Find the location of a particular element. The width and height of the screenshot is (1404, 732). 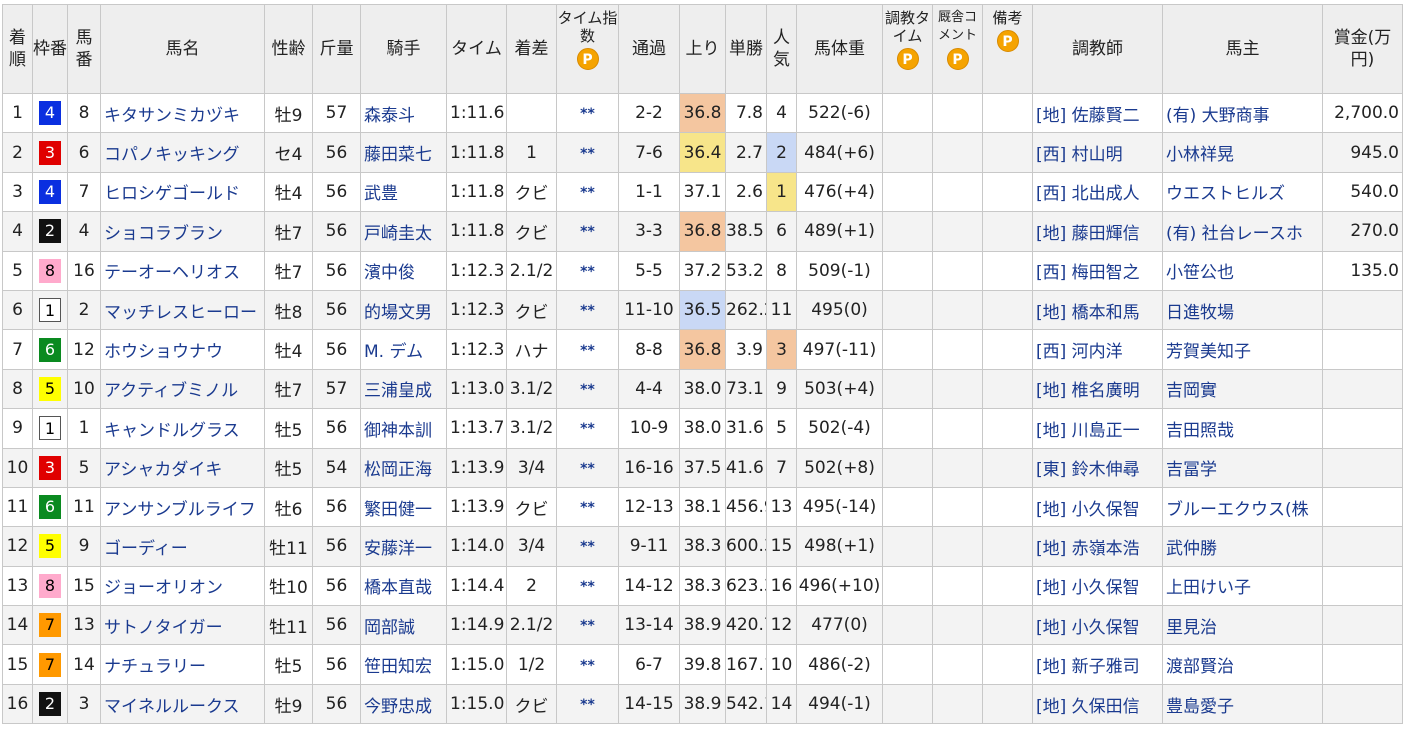

jockey-link: 的場文男 is located at coordinates (398, 313).